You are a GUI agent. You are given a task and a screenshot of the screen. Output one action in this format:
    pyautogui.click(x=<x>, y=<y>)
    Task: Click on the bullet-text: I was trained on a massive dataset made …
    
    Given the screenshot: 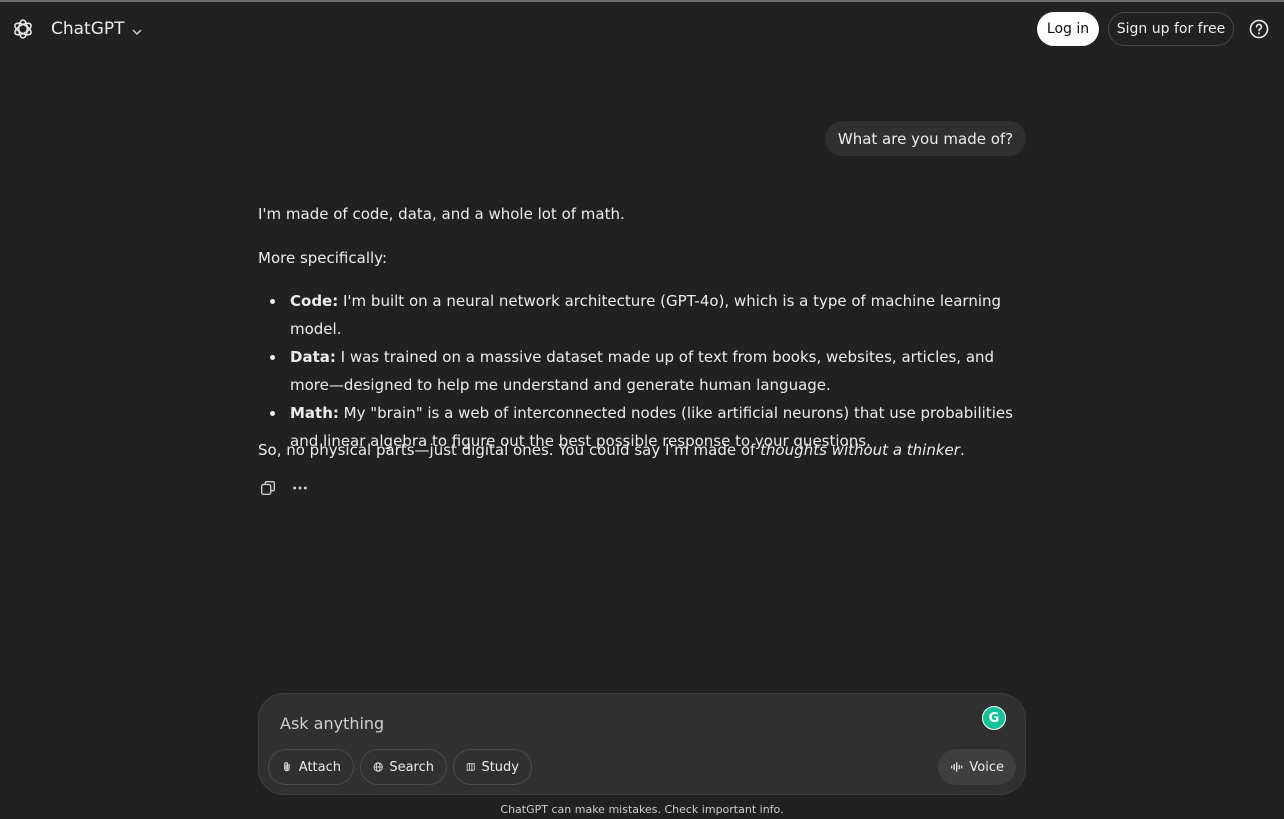 What is the action you would take?
    pyautogui.click(x=642, y=371)
    